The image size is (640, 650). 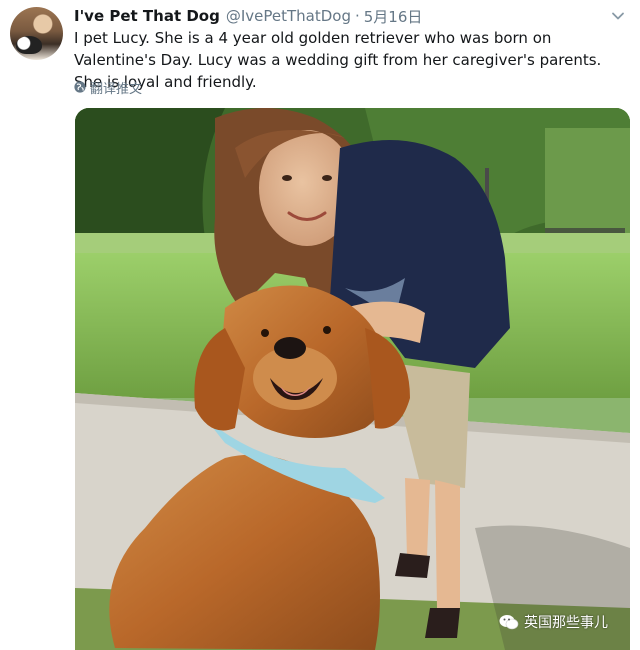 What do you see at coordinates (509, 622) in the screenshot?
I see `wechat-icon` at bounding box center [509, 622].